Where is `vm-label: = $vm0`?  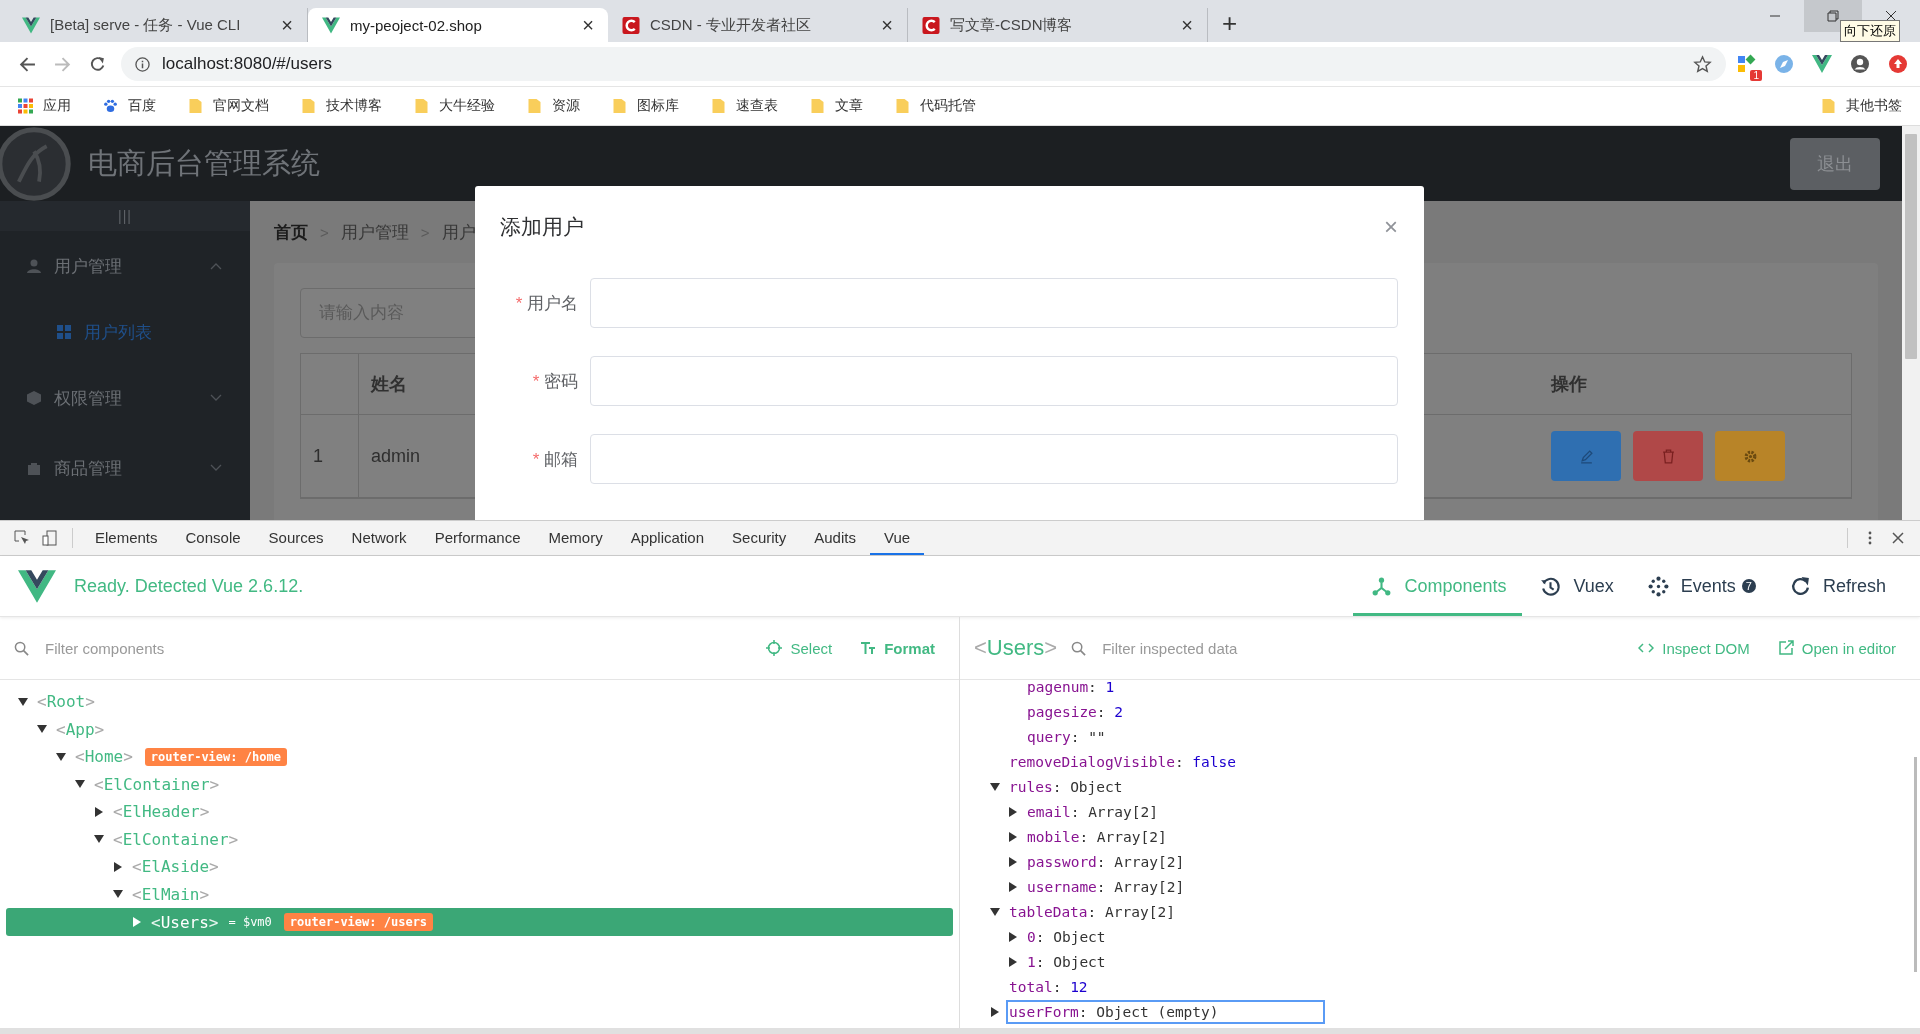
vm-label: = $vm0 is located at coordinates (250, 922).